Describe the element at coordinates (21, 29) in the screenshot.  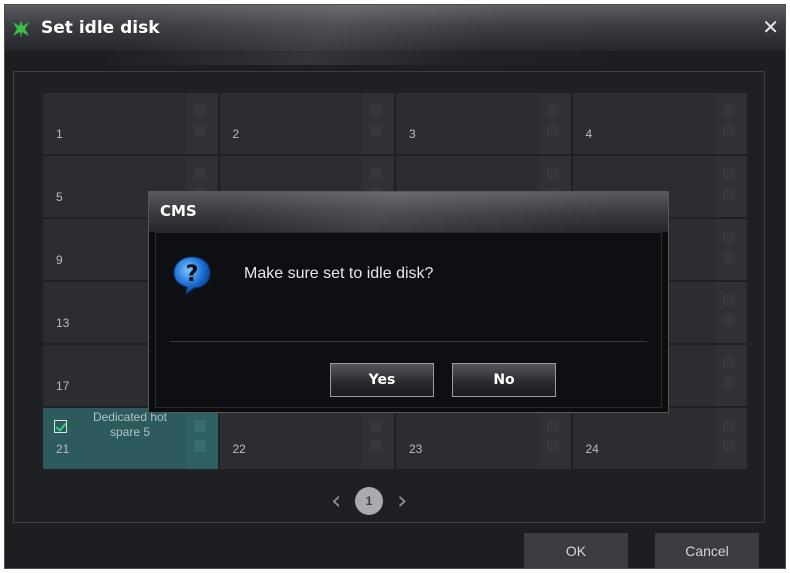
I see `app-logo-icon` at that location.